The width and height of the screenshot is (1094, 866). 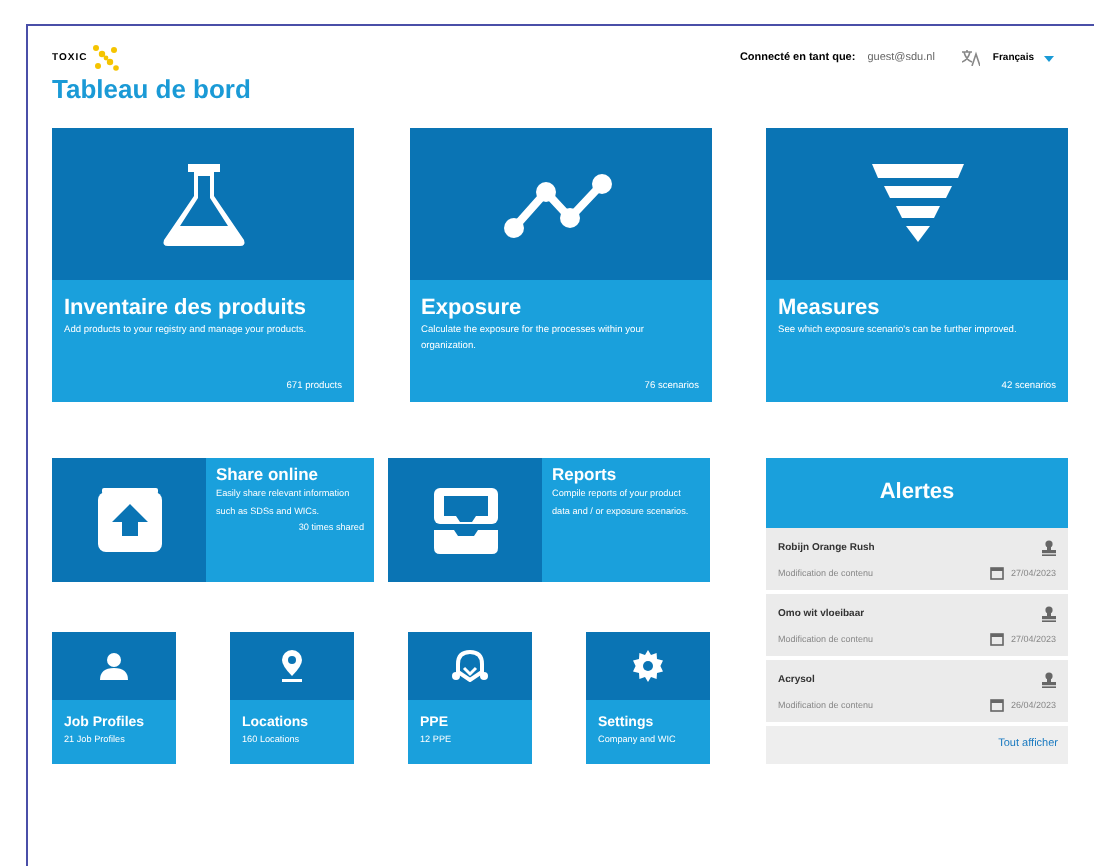 What do you see at coordinates (971, 58) in the screenshot?
I see `translate-icon` at bounding box center [971, 58].